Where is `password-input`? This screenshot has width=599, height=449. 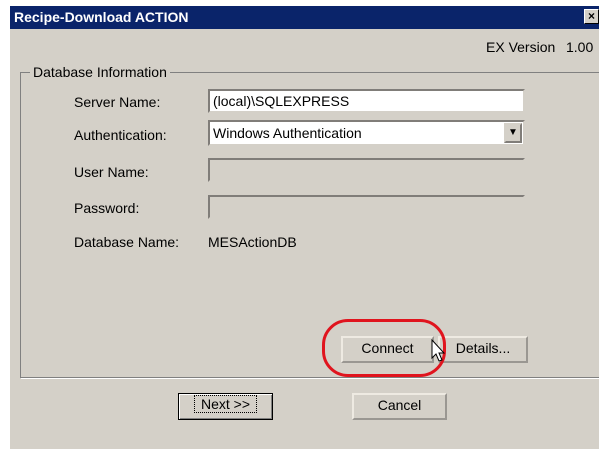 password-input is located at coordinates (366, 207).